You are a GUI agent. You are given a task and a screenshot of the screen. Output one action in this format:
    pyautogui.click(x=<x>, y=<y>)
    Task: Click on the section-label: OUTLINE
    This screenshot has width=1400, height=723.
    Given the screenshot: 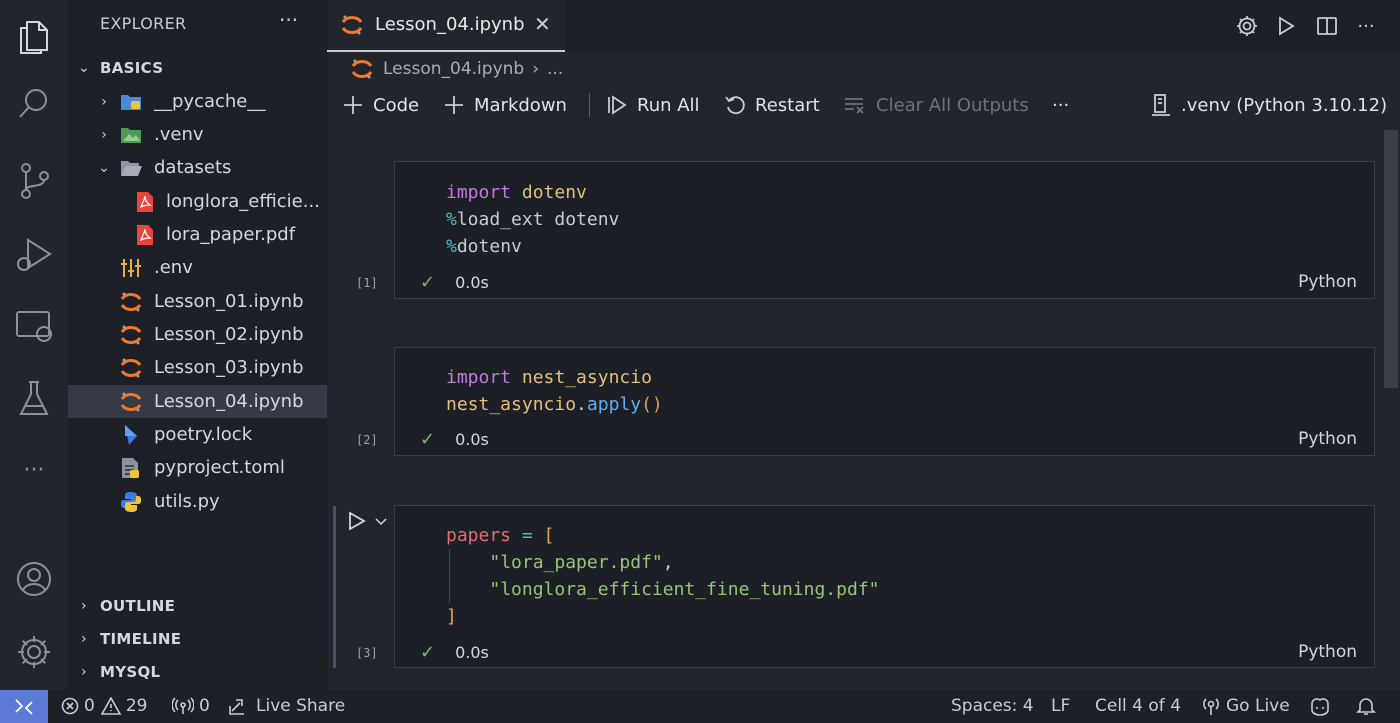 What is the action you would take?
    pyautogui.click(x=138, y=606)
    